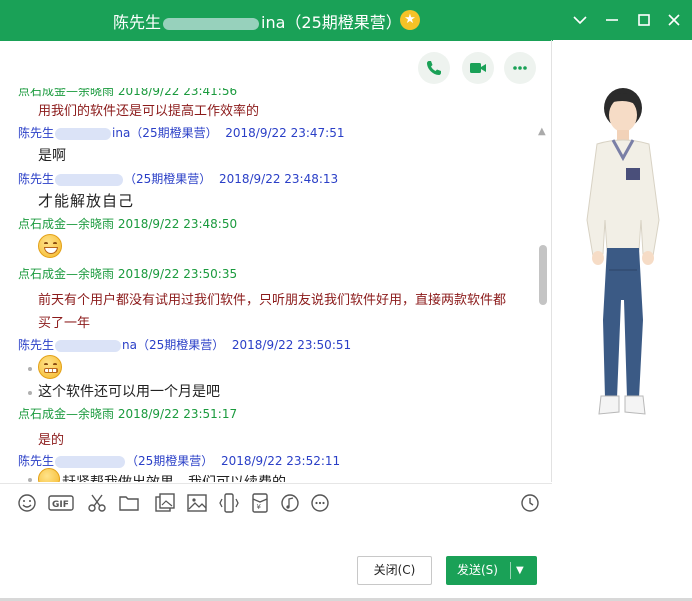  What do you see at coordinates (272, 300) in the screenshot?
I see `message-text: 前天有个用户都没有试用过我们软件，只听朋友说我们软件好用，直接两款软件都` at bounding box center [272, 300].